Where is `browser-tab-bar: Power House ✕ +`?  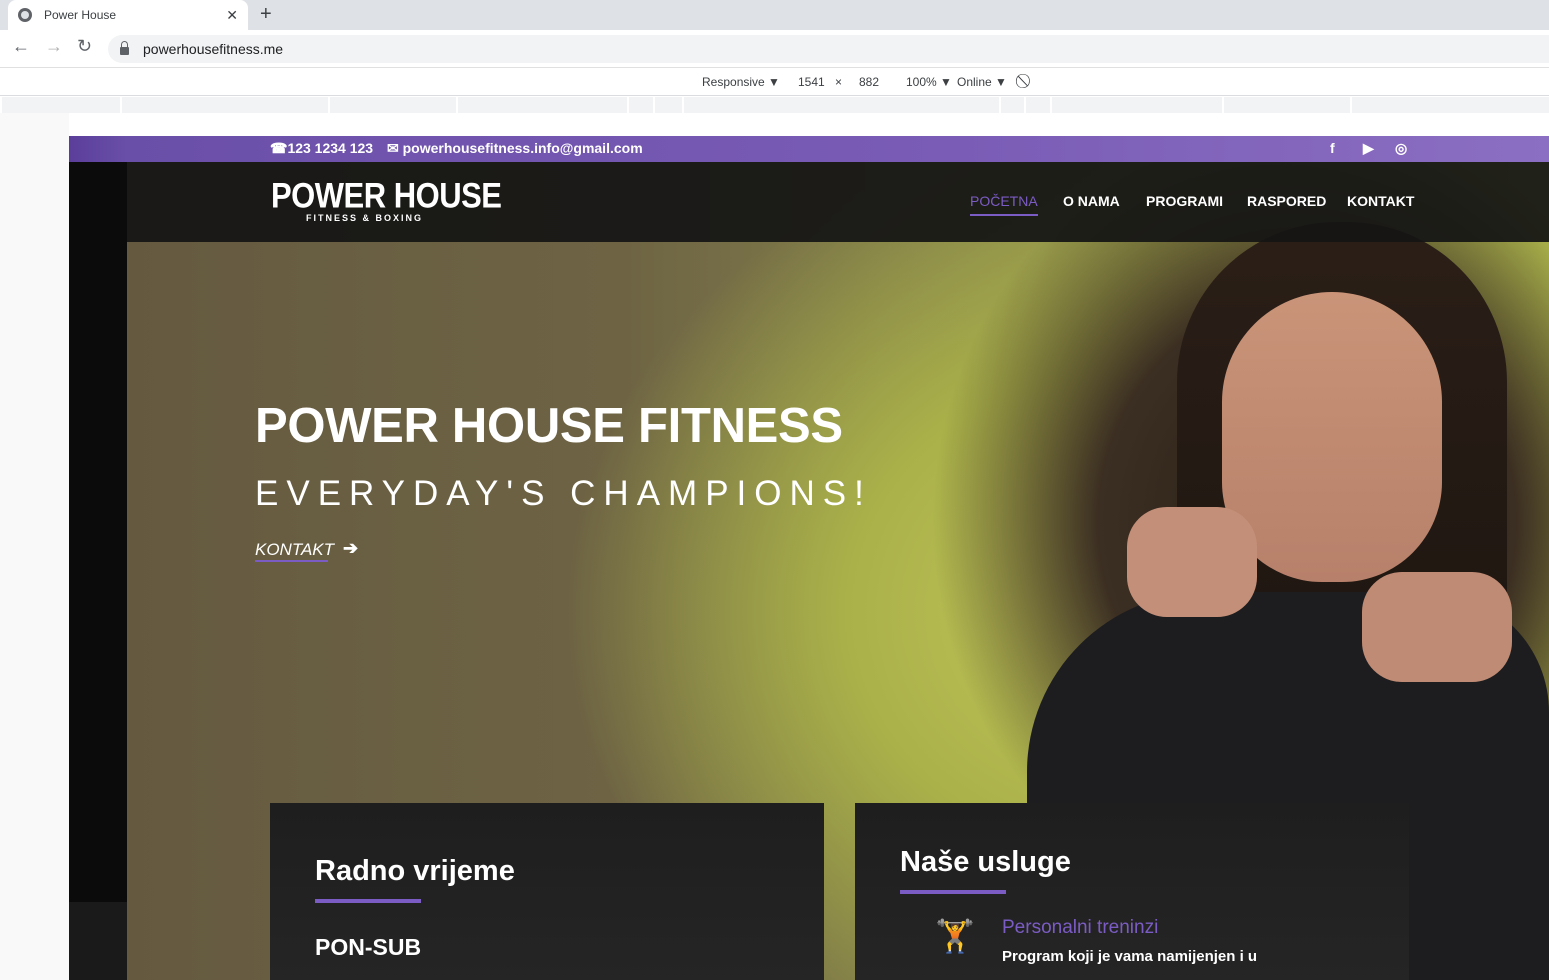 browser-tab-bar: Power House ✕ + is located at coordinates (774, 15).